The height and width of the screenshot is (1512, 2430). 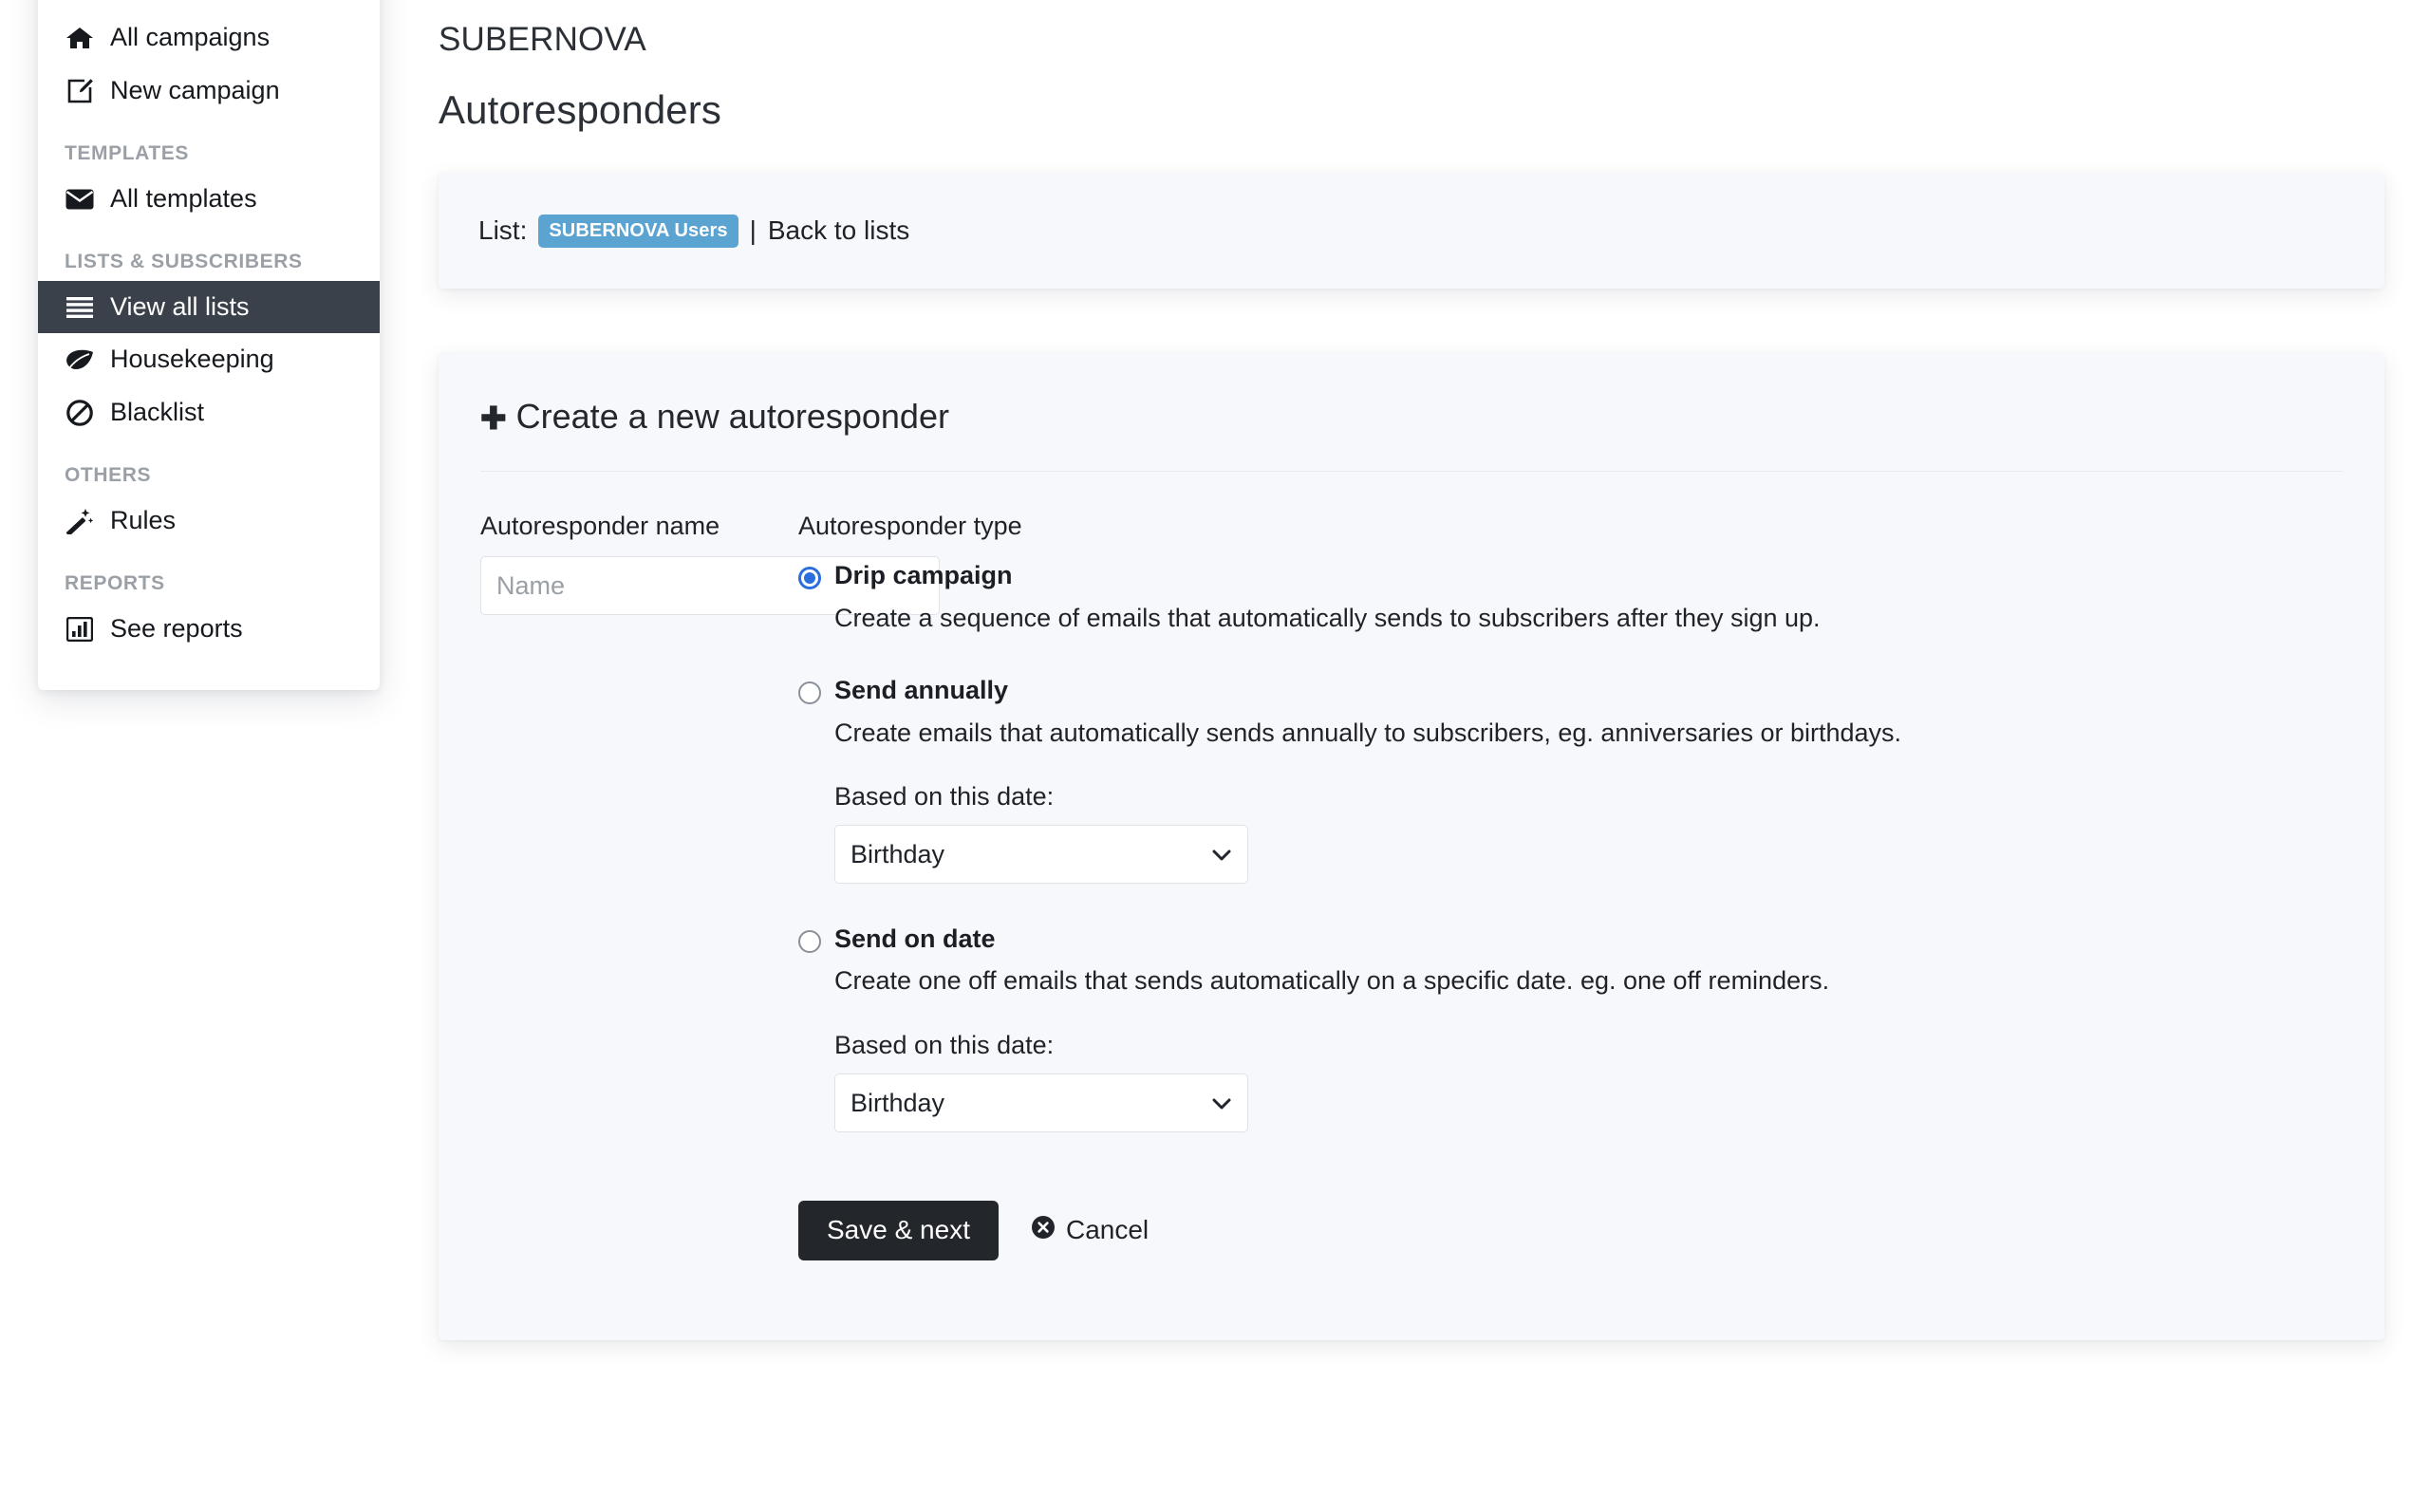 What do you see at coordinates (1412, 231) in the screenshot?
I see `list-context-bar: List: SUBERNOVA Users | Back to lists` at bounding box center [1412, 231].